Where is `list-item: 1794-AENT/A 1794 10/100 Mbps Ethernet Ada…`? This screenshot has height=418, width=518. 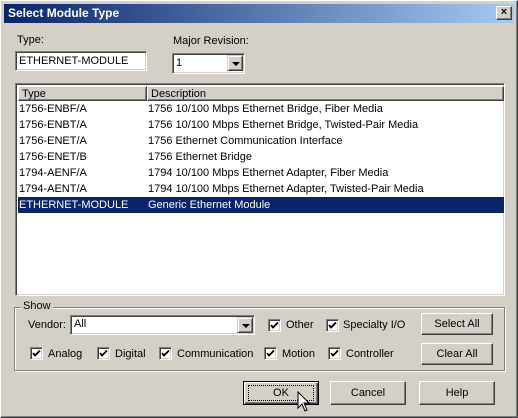
list-item: 1794-AENT/A 1794 10/100 Mbps Ethernet Ada… is located at coordinates (261, 189).